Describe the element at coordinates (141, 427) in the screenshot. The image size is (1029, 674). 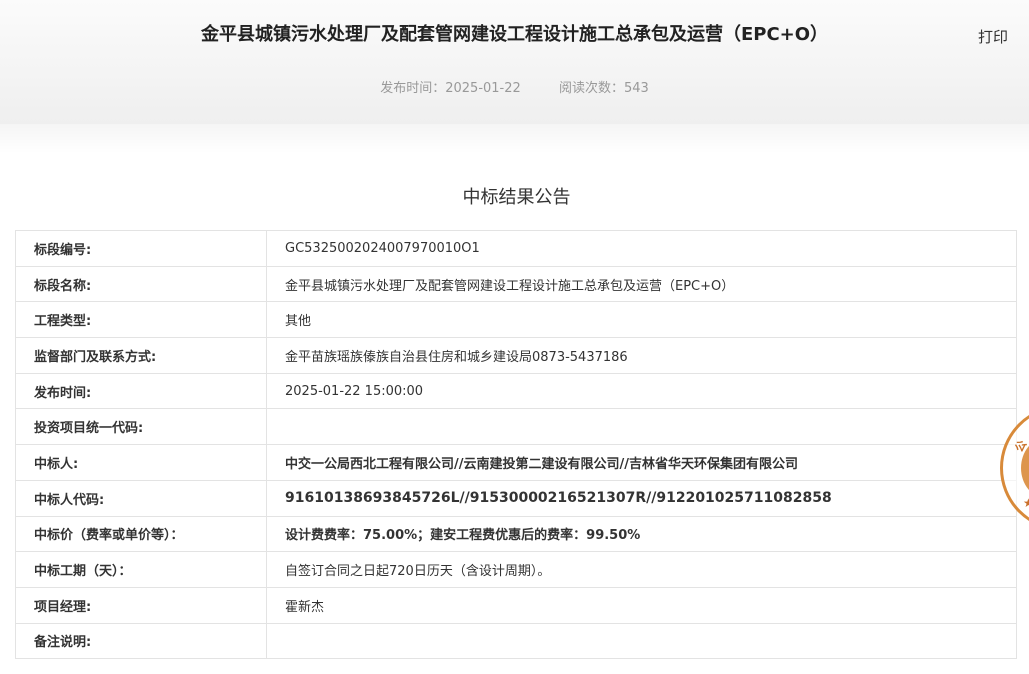
I see `row-label: 投资项目统一代码:` at that location.